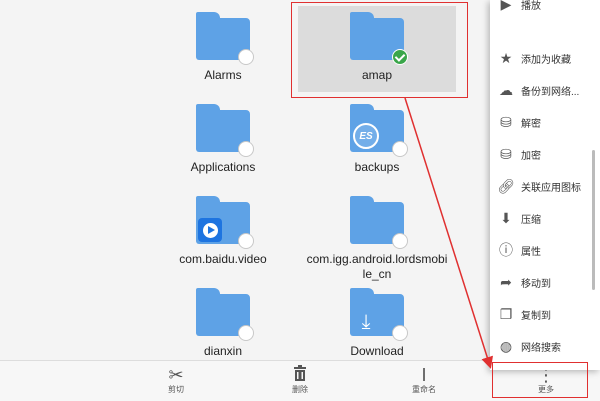  Describe the element at coordinates (379, 50) in the screenshot. I see `annotation-box-selected` at that location.